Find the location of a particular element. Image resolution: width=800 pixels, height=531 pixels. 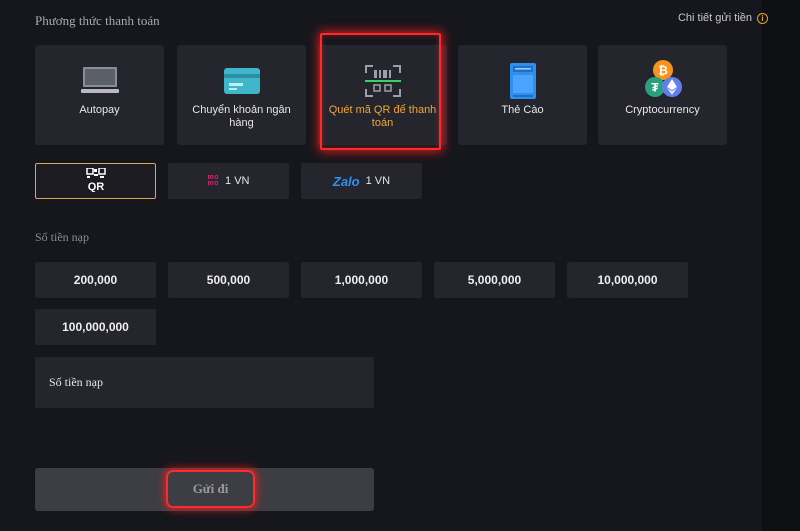

monitor-icon is located at coordinates (99, 81).